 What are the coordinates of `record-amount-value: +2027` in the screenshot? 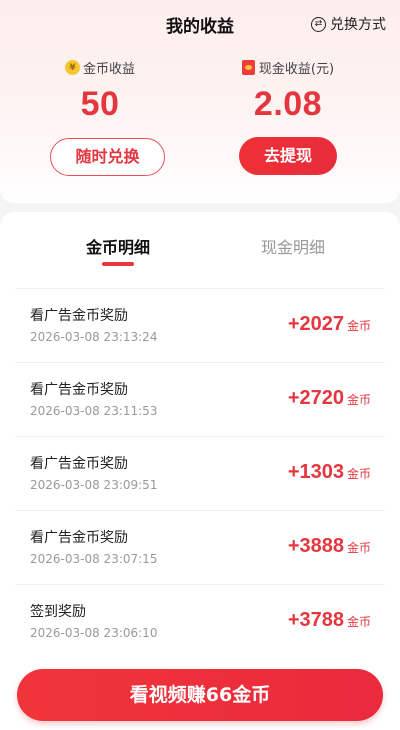 It's located at (315, 324).